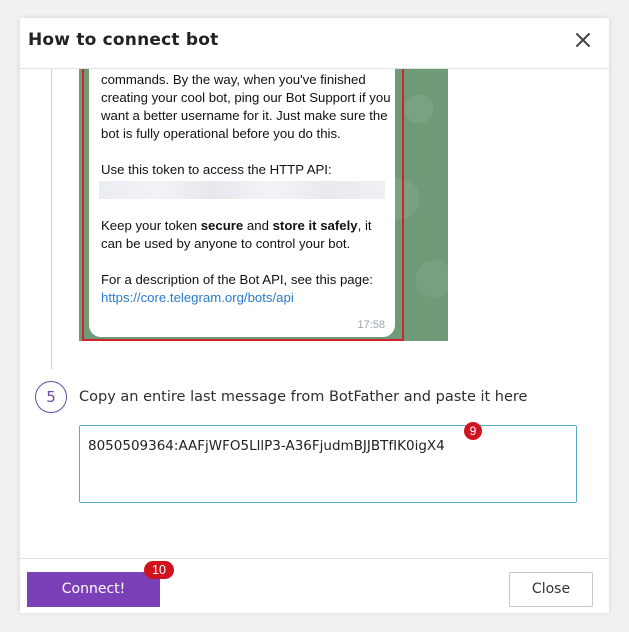  Describe the element at coordinates (314, 585) in the screenshot. I see `dialog-footer: Connect! 10 Close` at that location.